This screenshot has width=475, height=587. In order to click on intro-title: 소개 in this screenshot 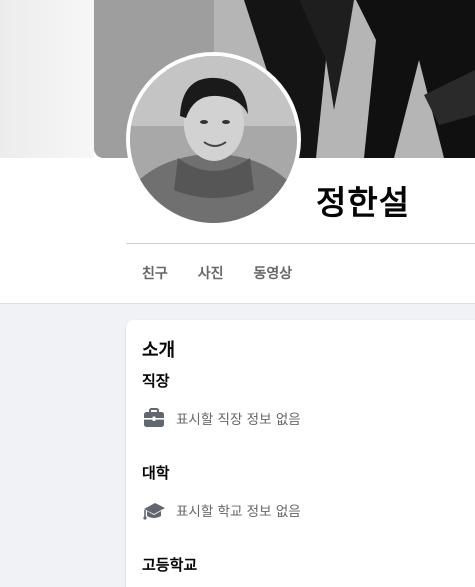, I will do `click(159, 350)`.